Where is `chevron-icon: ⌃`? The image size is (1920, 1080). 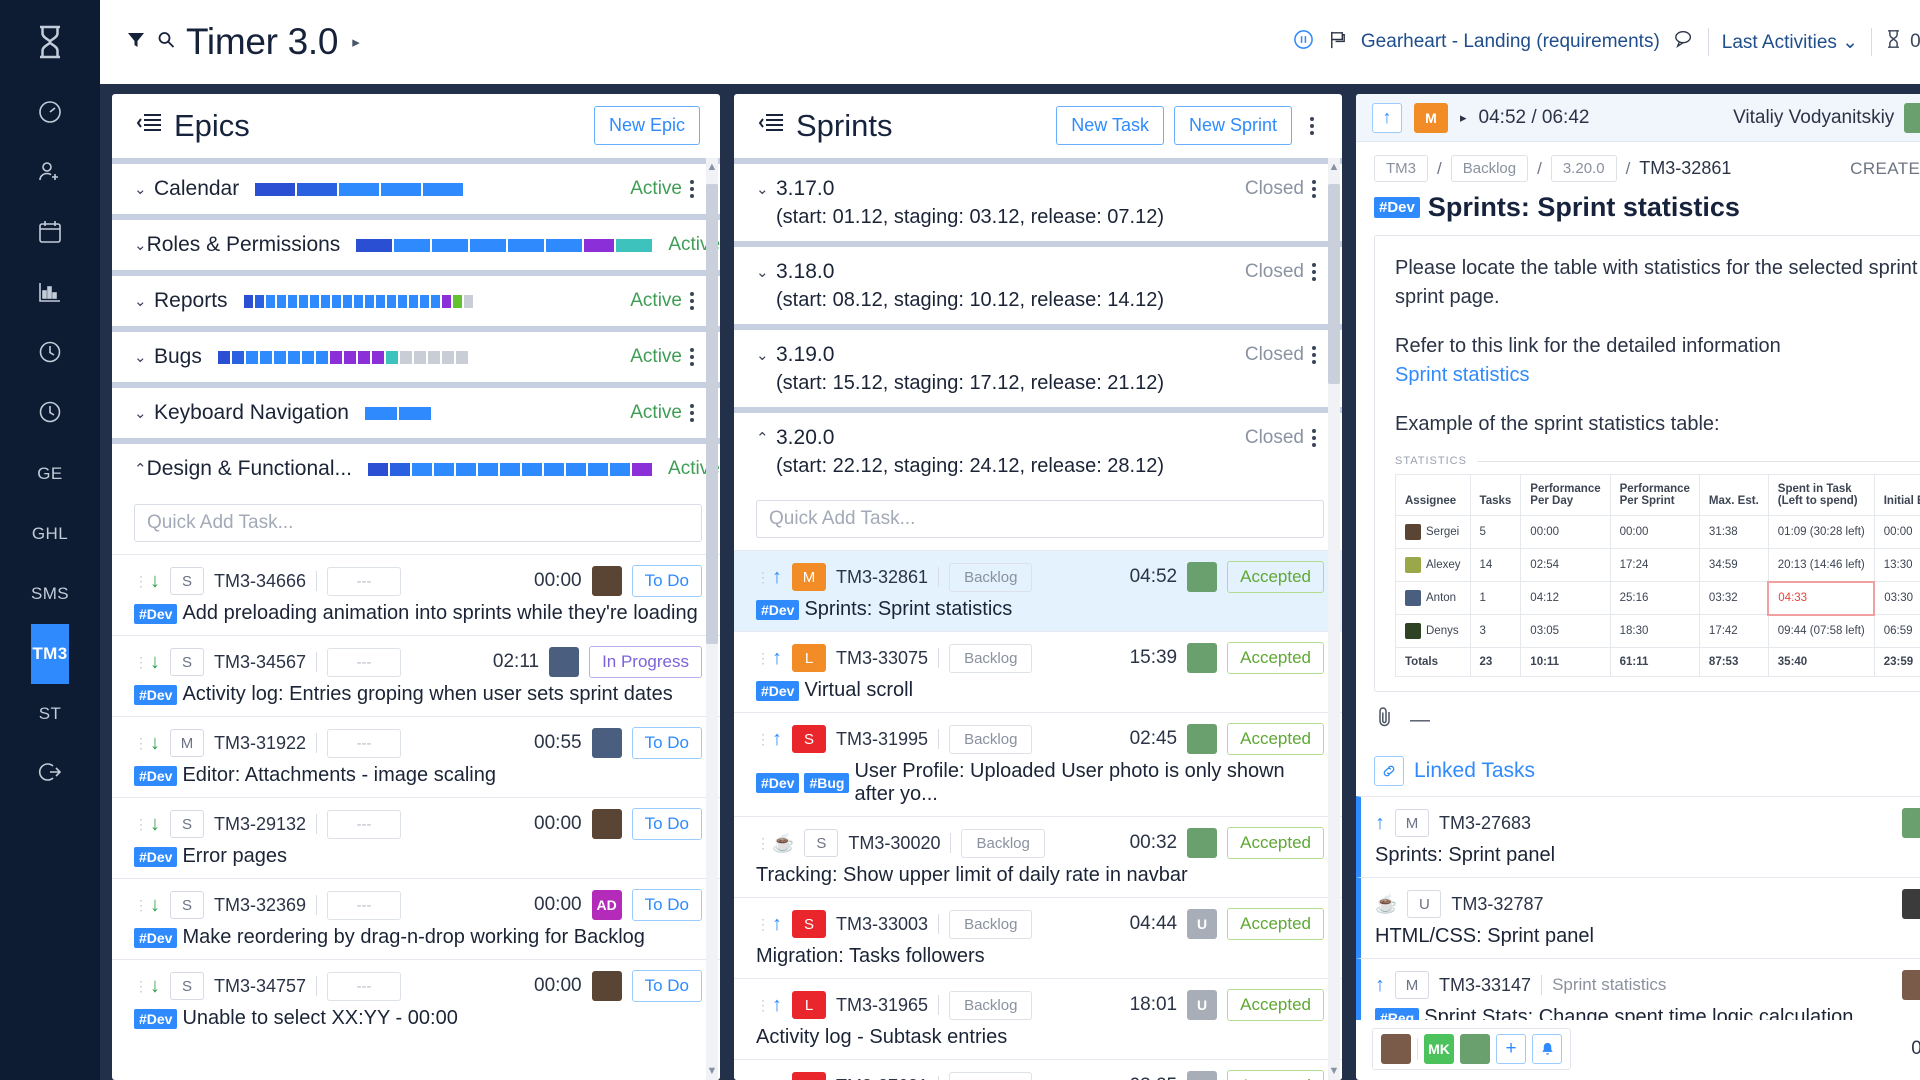 chevron-icon: ⌃ is located at coordinates (140, 469).